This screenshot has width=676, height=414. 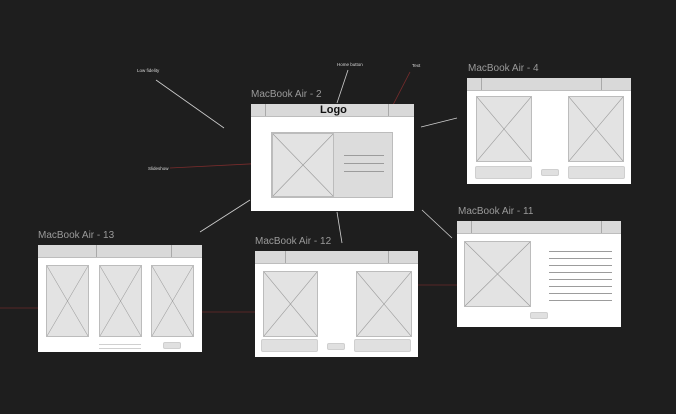 What do you see at coordinates (333, 110) in the screenshot?
I see `logo: Logo` at bounding box center [333, 110].